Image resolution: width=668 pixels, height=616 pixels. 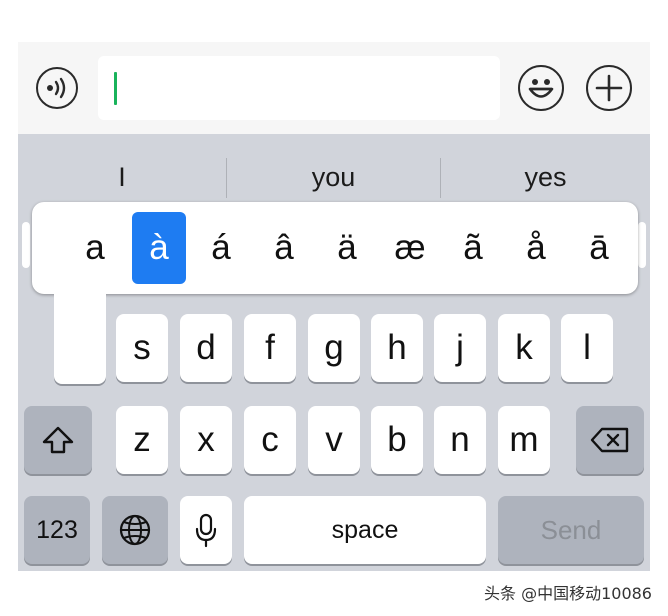 What do you see at coordinates (206, 440) in the screenshot?
I see `key-x: x` at bounding box center [206, 440].